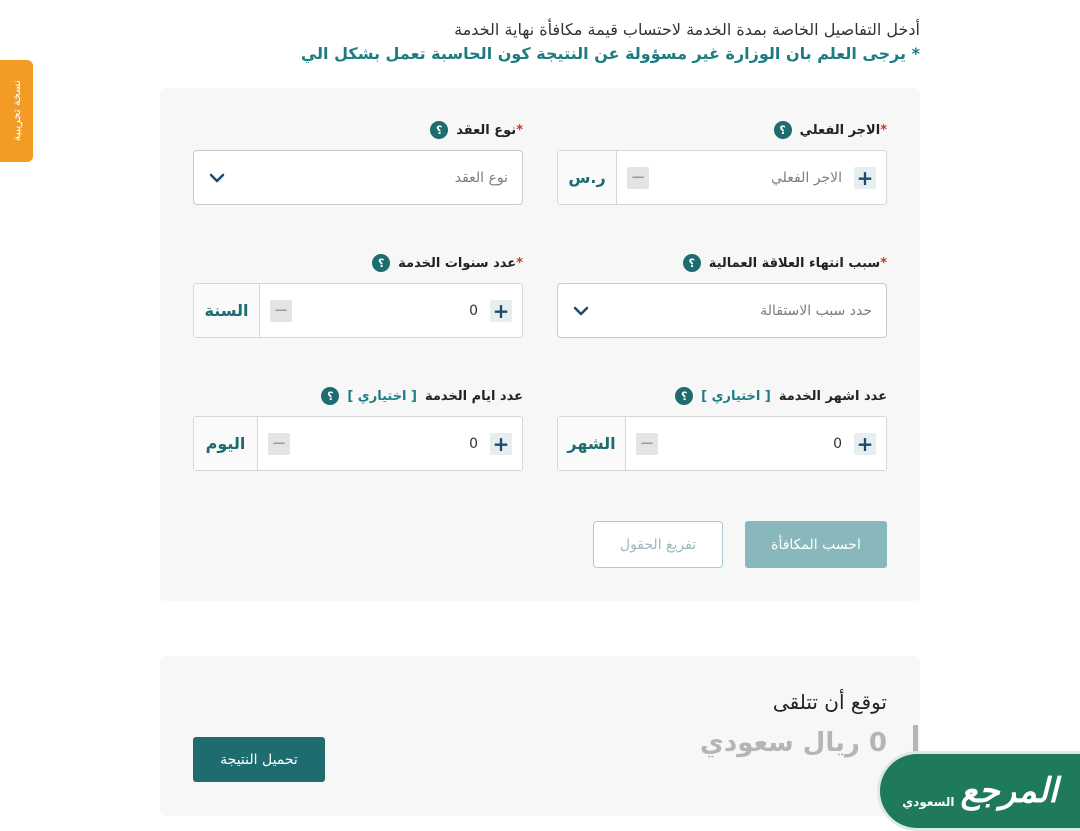  What do you see at coordinates (473, 444) in the screenshot?
I see `service-days-input: 0` at bounding box center [473, 444].